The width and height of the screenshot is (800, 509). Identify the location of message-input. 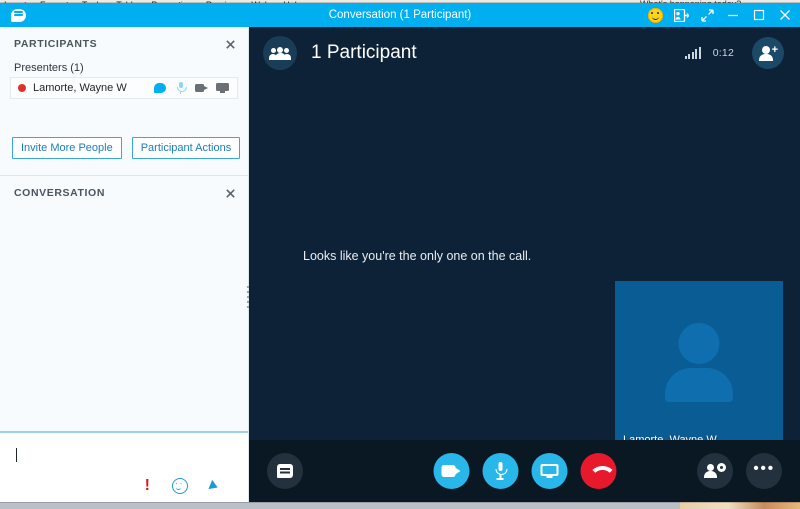
(125, 455).